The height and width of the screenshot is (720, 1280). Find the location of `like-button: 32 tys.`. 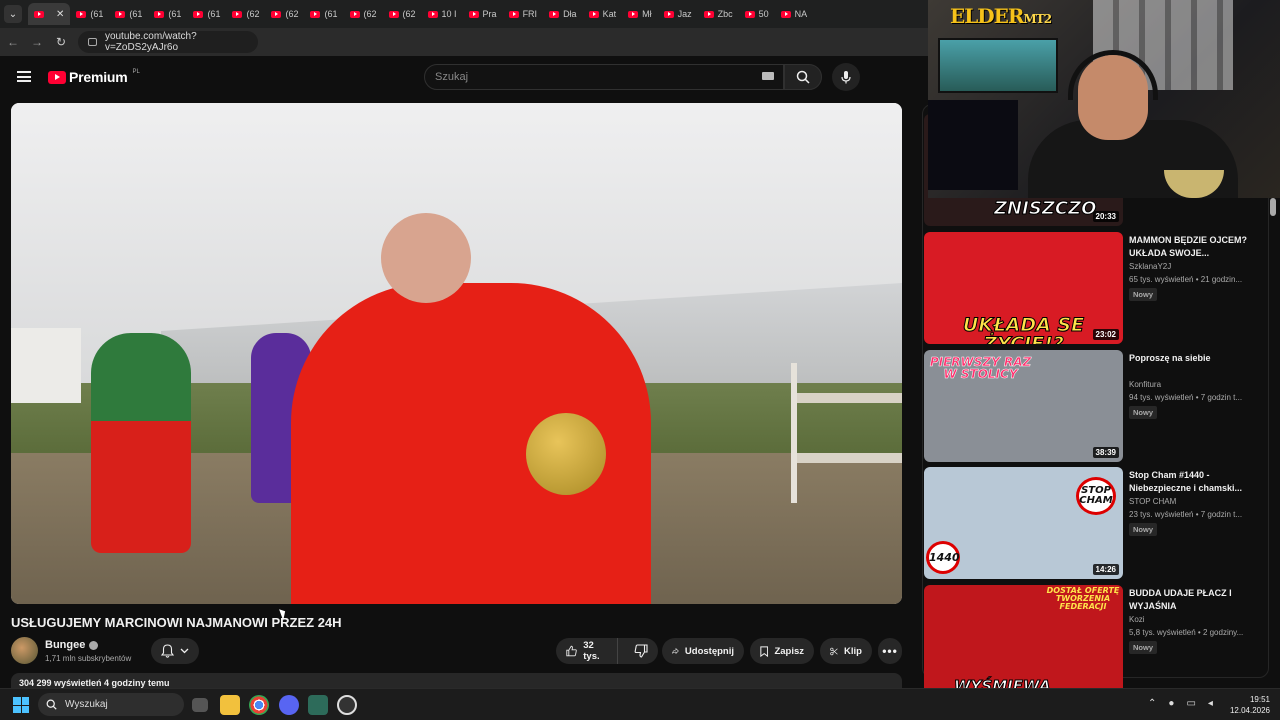

like-button: 32 tys. is located at coordinates (587, 651).